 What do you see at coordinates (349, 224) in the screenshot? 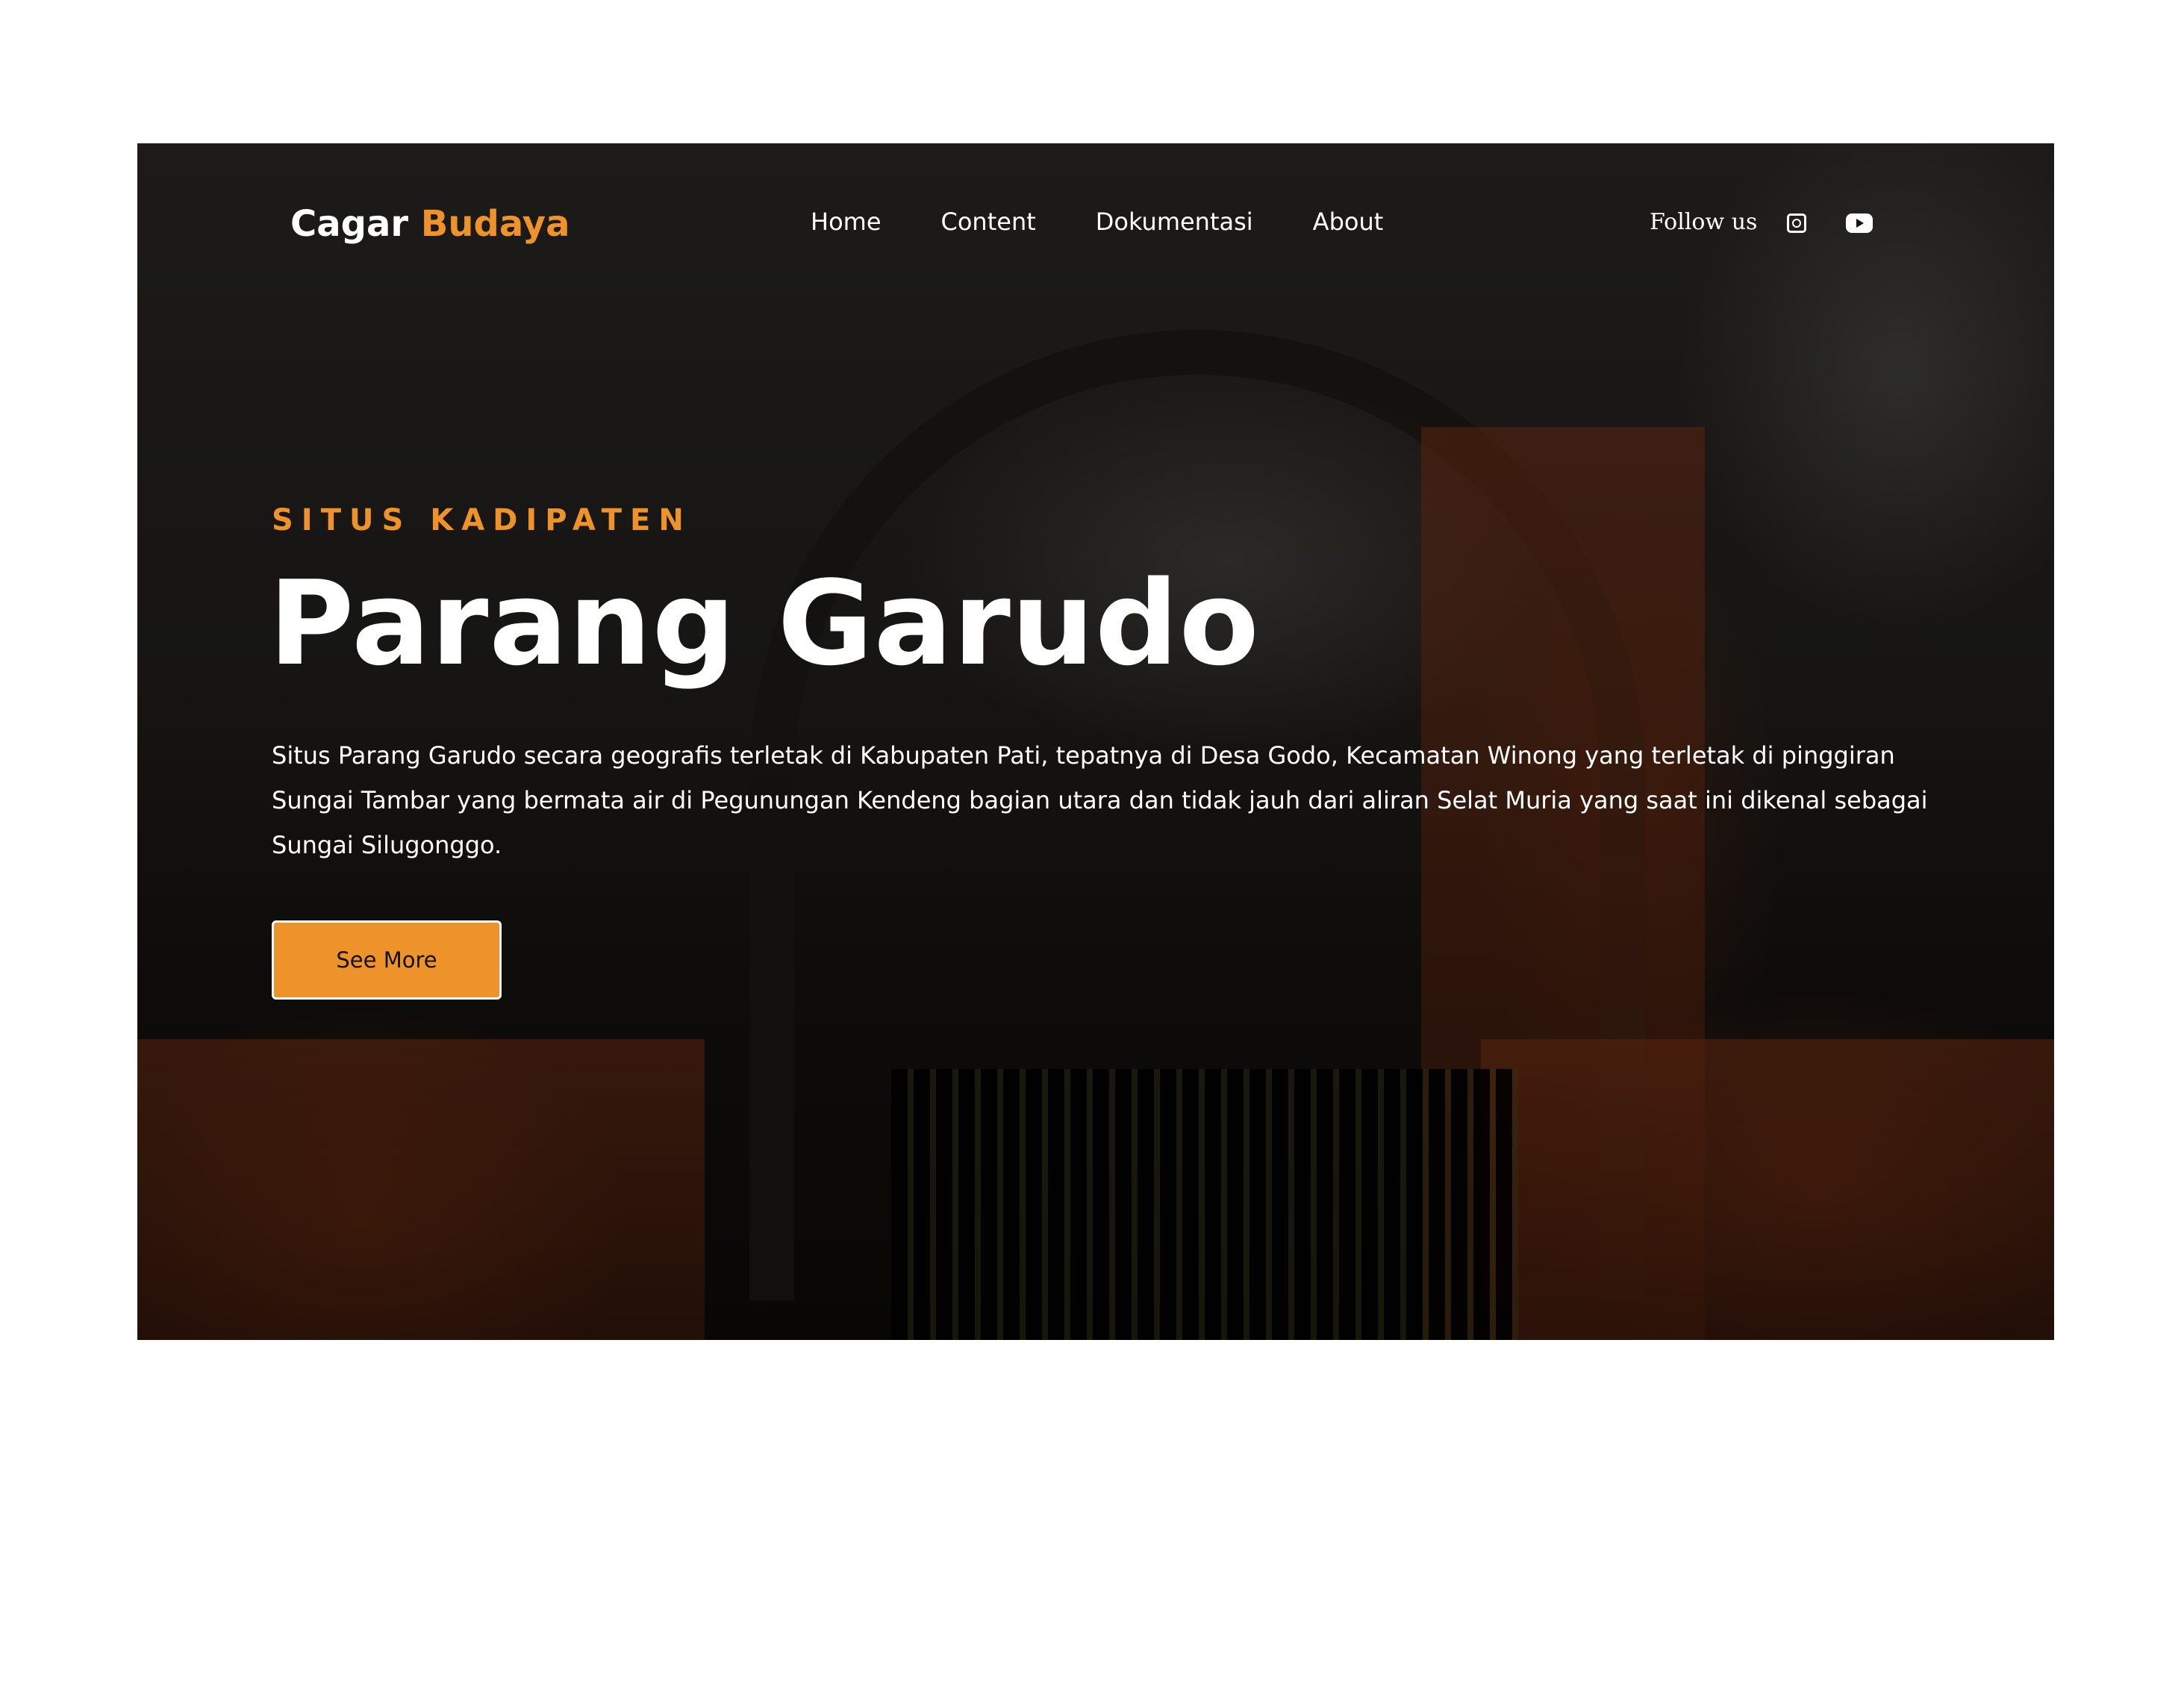
I see `brand-name-primary: Cagar` at bounding box center [349, 224].